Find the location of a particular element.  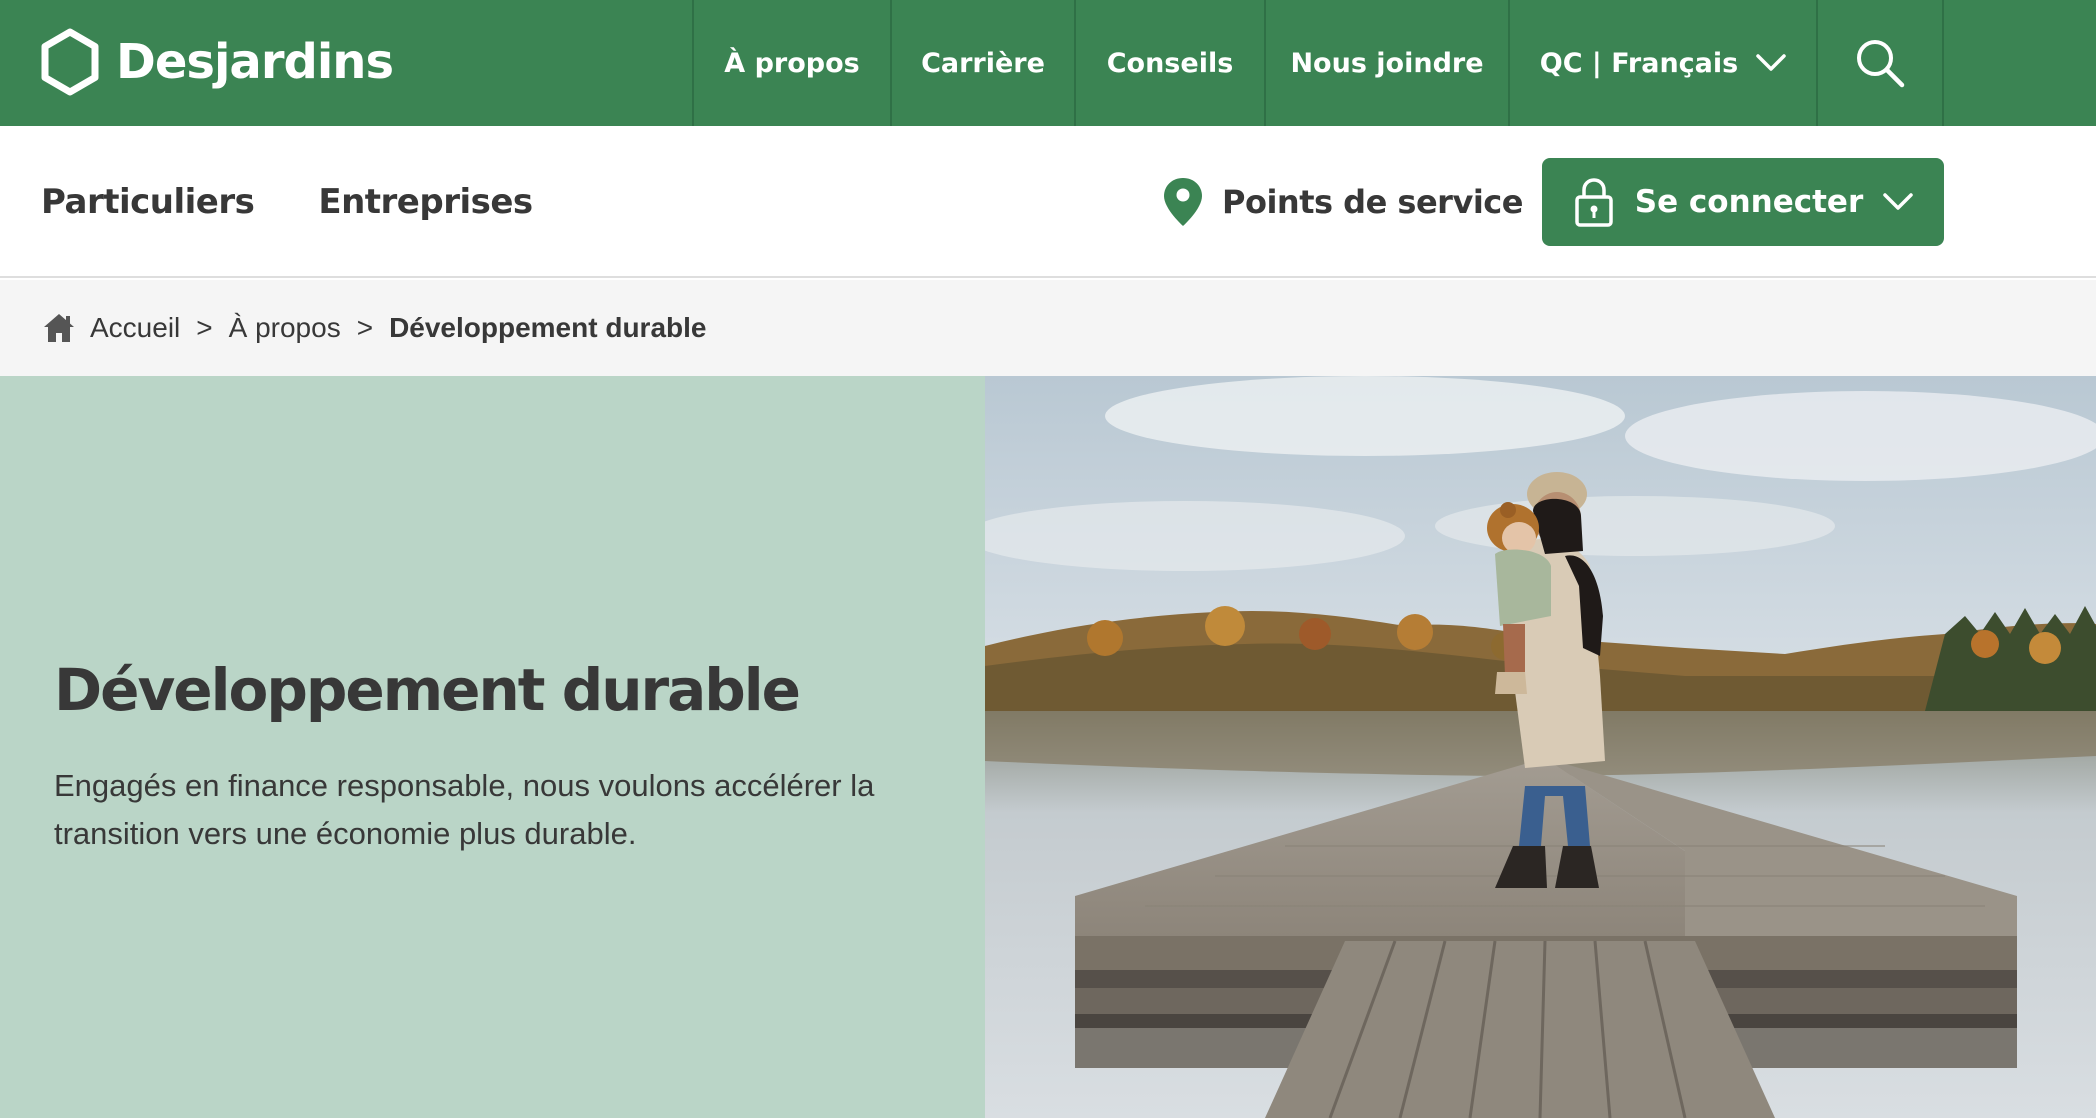

points-de-service-link: Points de service is located at coordinates (1342, 202).